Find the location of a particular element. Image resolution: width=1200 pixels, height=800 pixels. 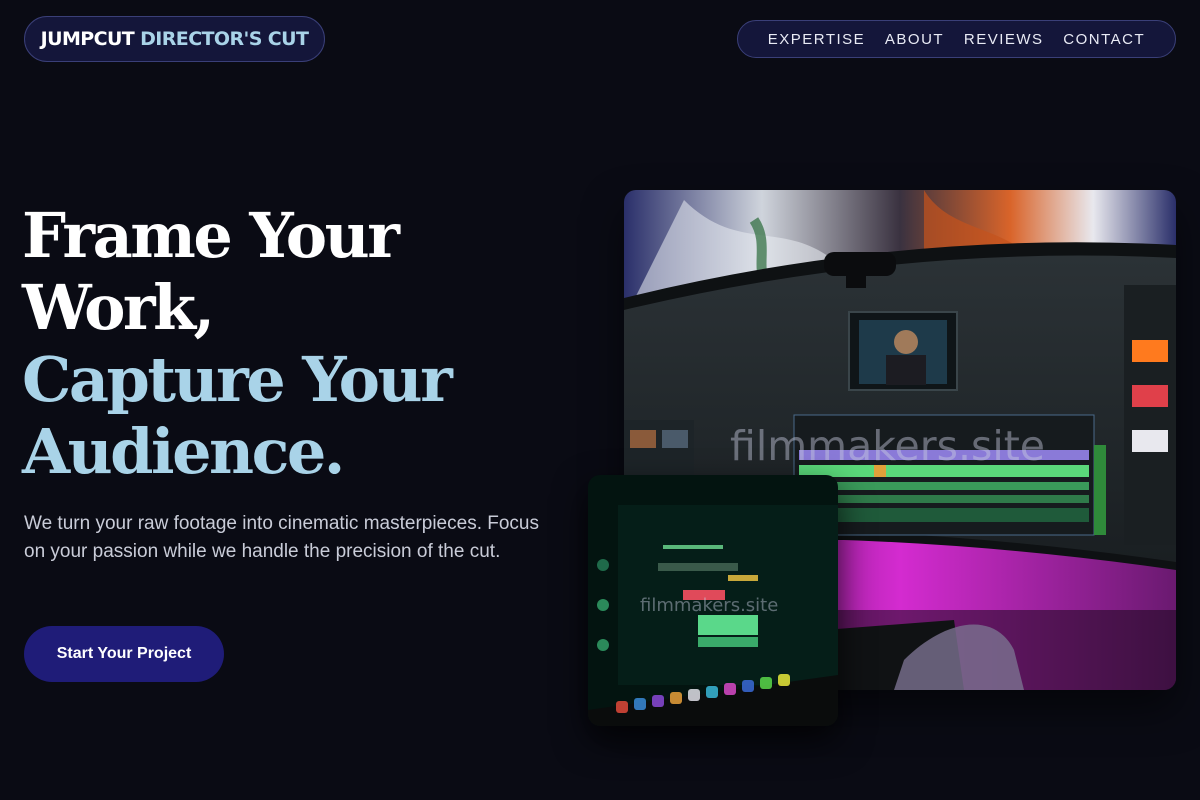

start-project-button: Start Your Project is located at coordinates (124, 654).